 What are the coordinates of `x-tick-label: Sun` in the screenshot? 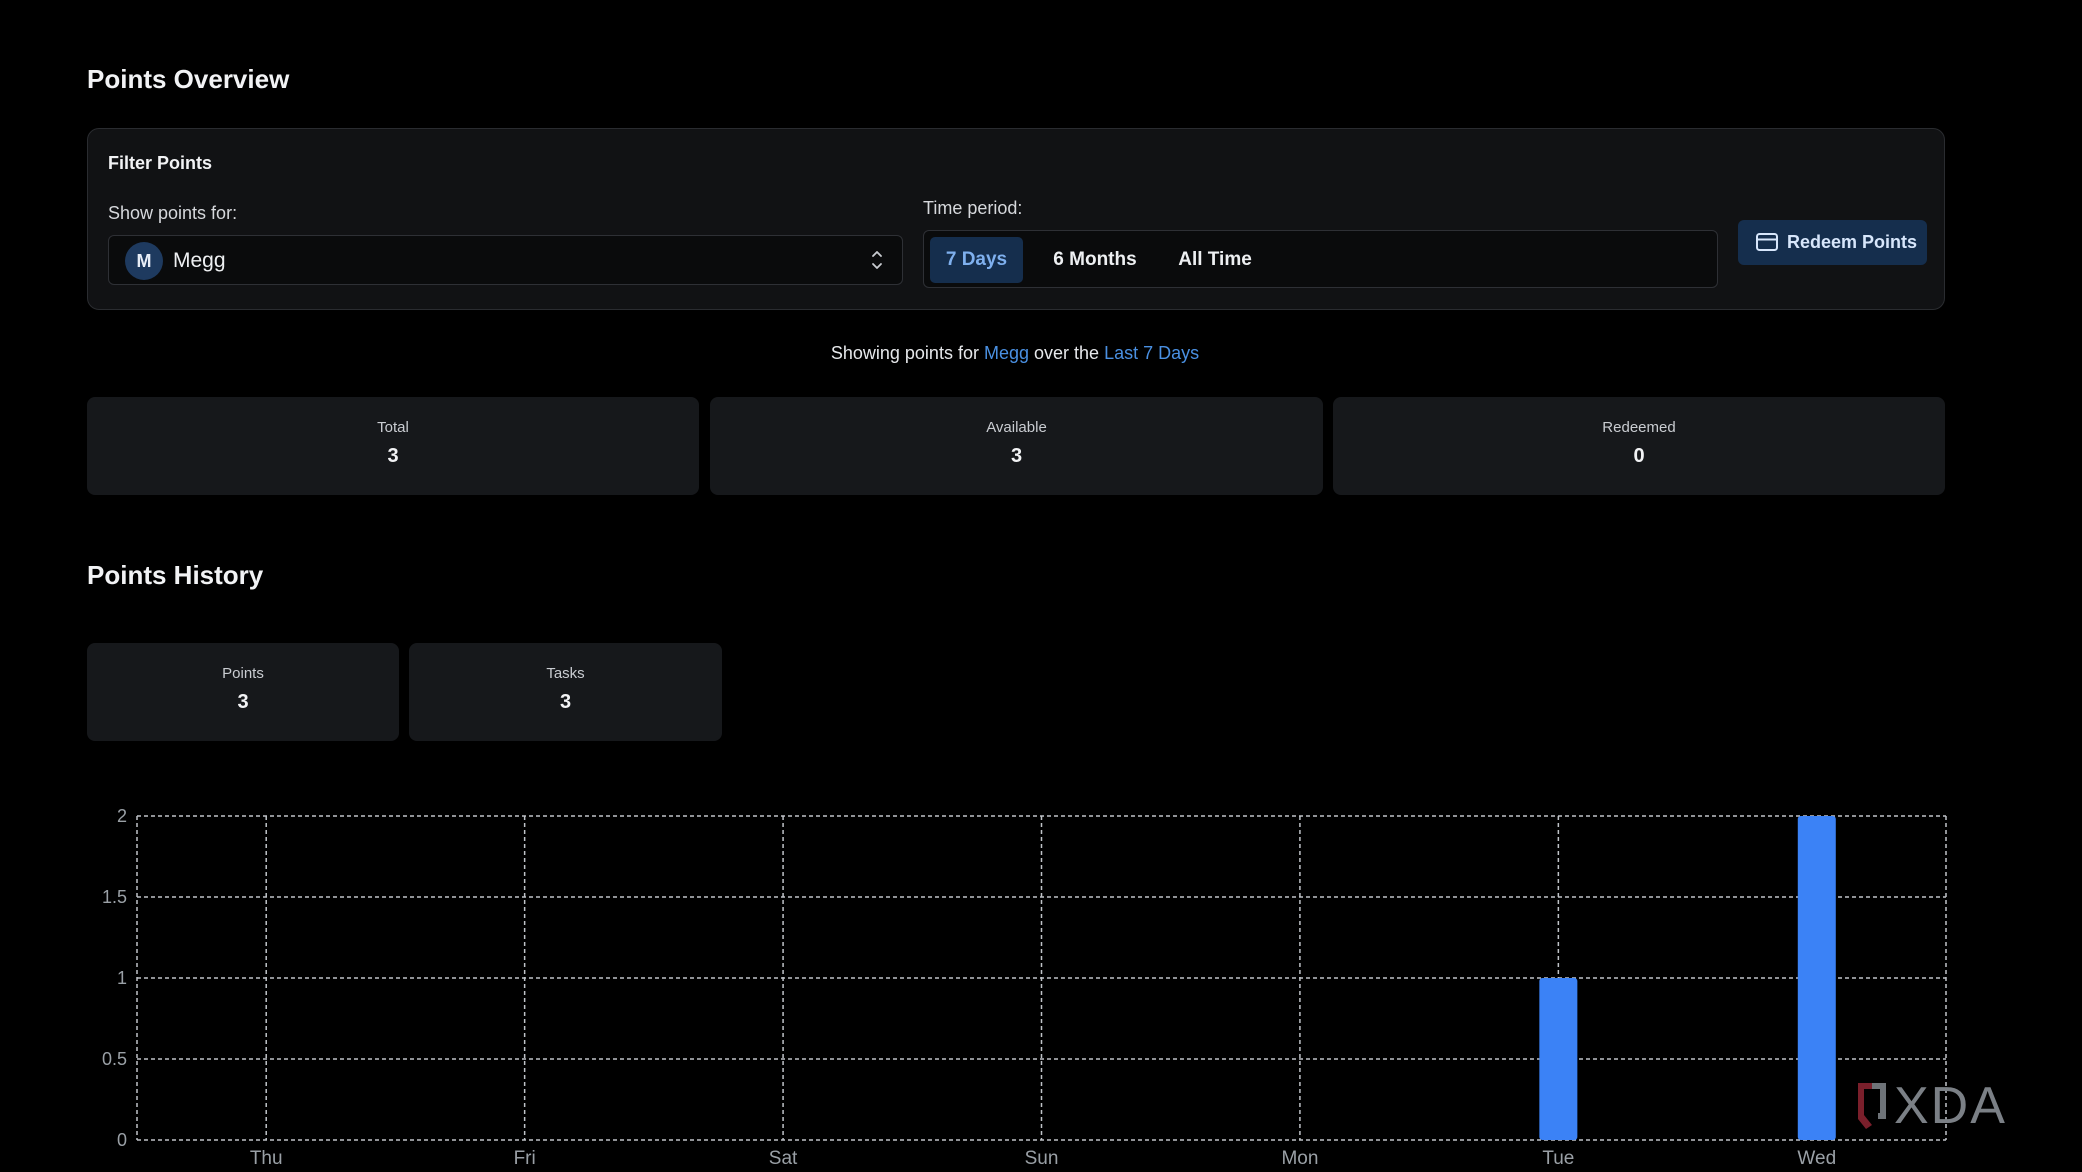 It's located at (1042, 1158).